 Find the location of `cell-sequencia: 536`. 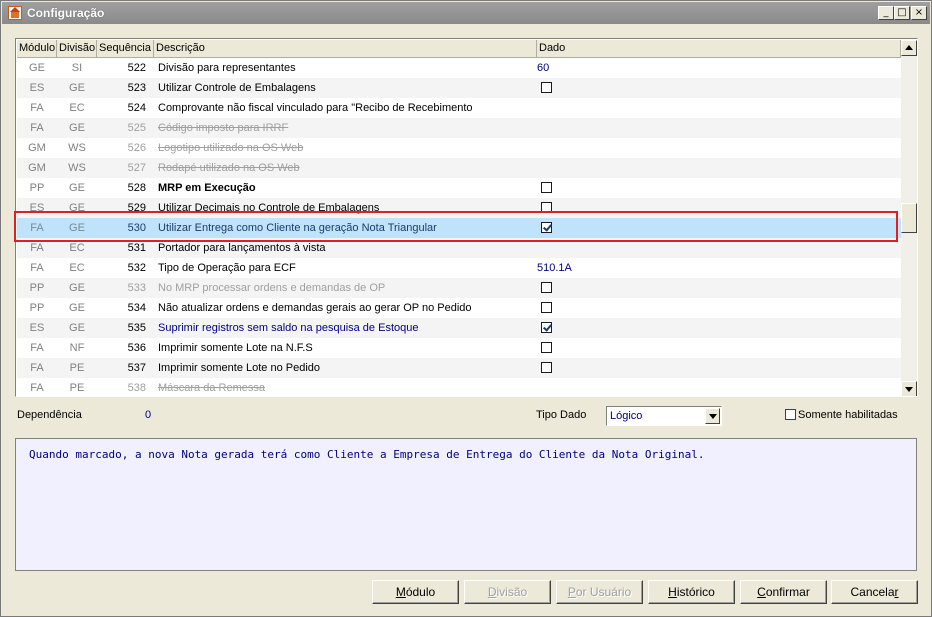

cell-sequencia: 536 is located at coordinates (136, 348).